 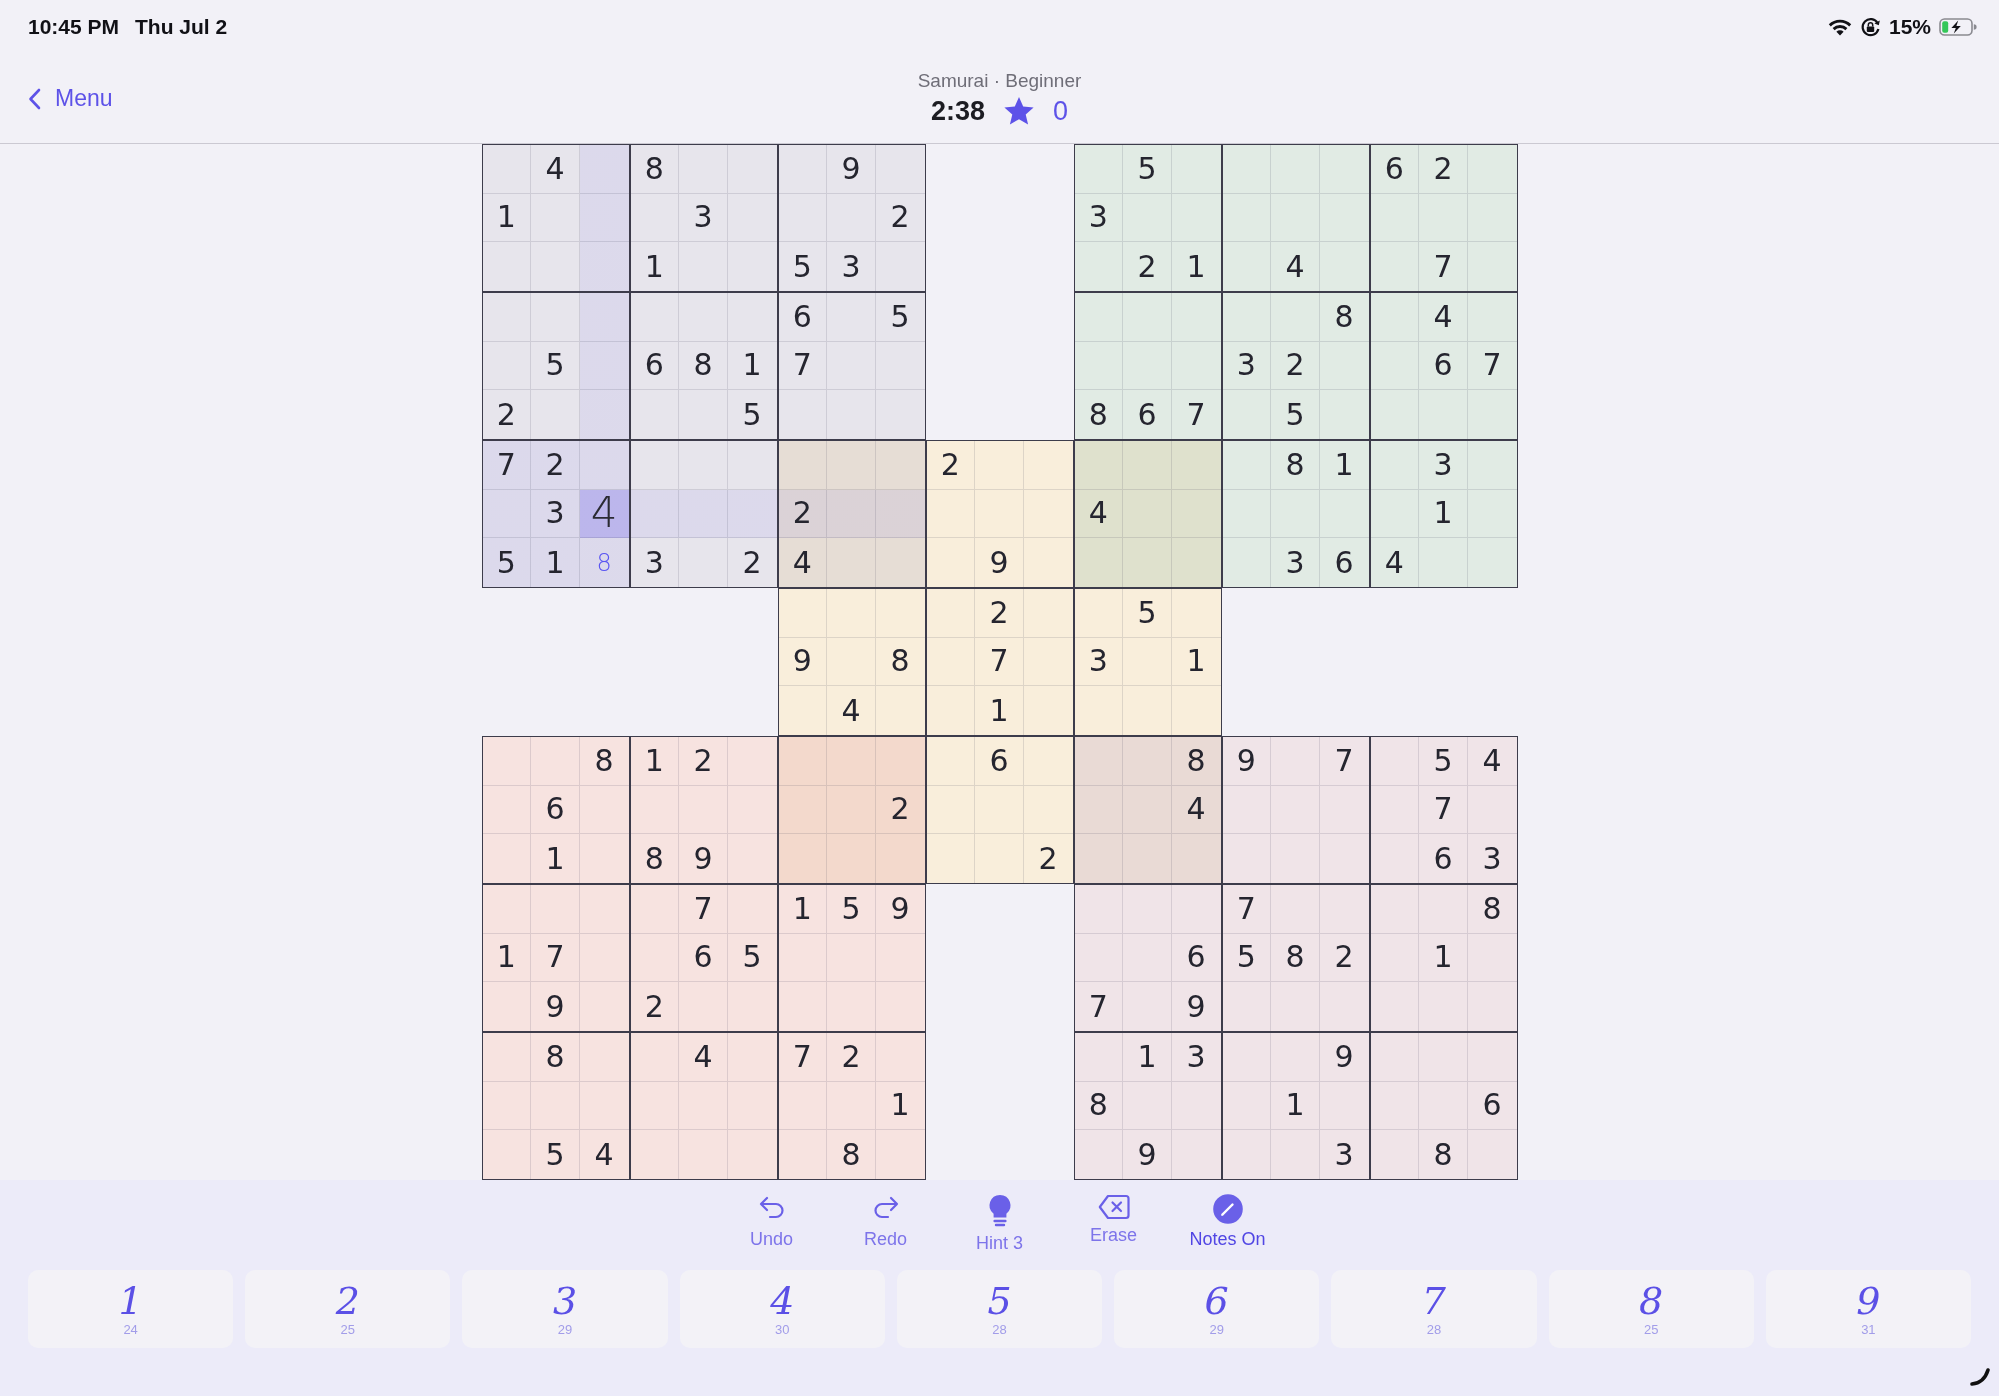 I want to click on number-key: 2 25, so click(x=348, y=1309).